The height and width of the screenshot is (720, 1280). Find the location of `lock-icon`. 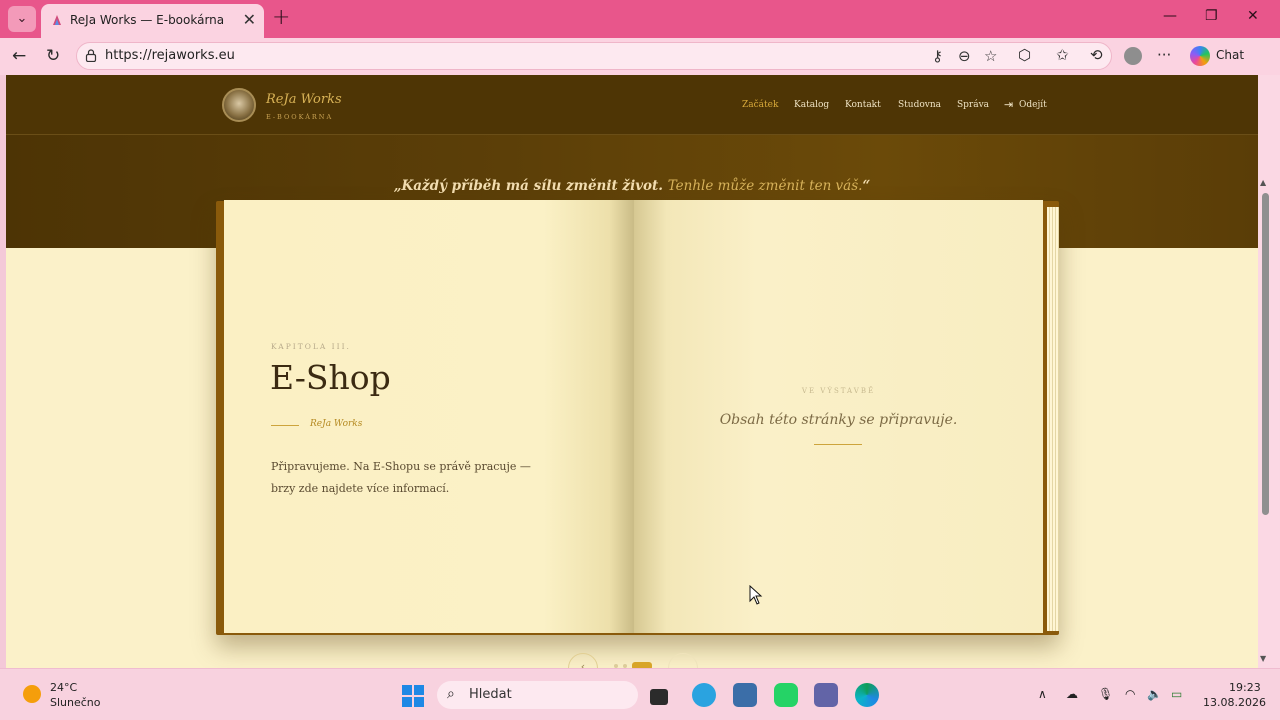

lock-icon is located at coordinates (91, 55).